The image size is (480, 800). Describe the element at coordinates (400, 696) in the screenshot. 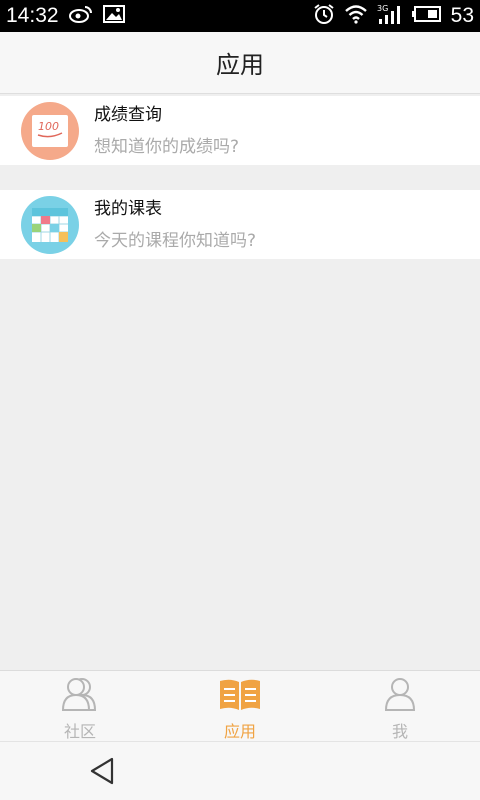

I see `person-icon` at that location.